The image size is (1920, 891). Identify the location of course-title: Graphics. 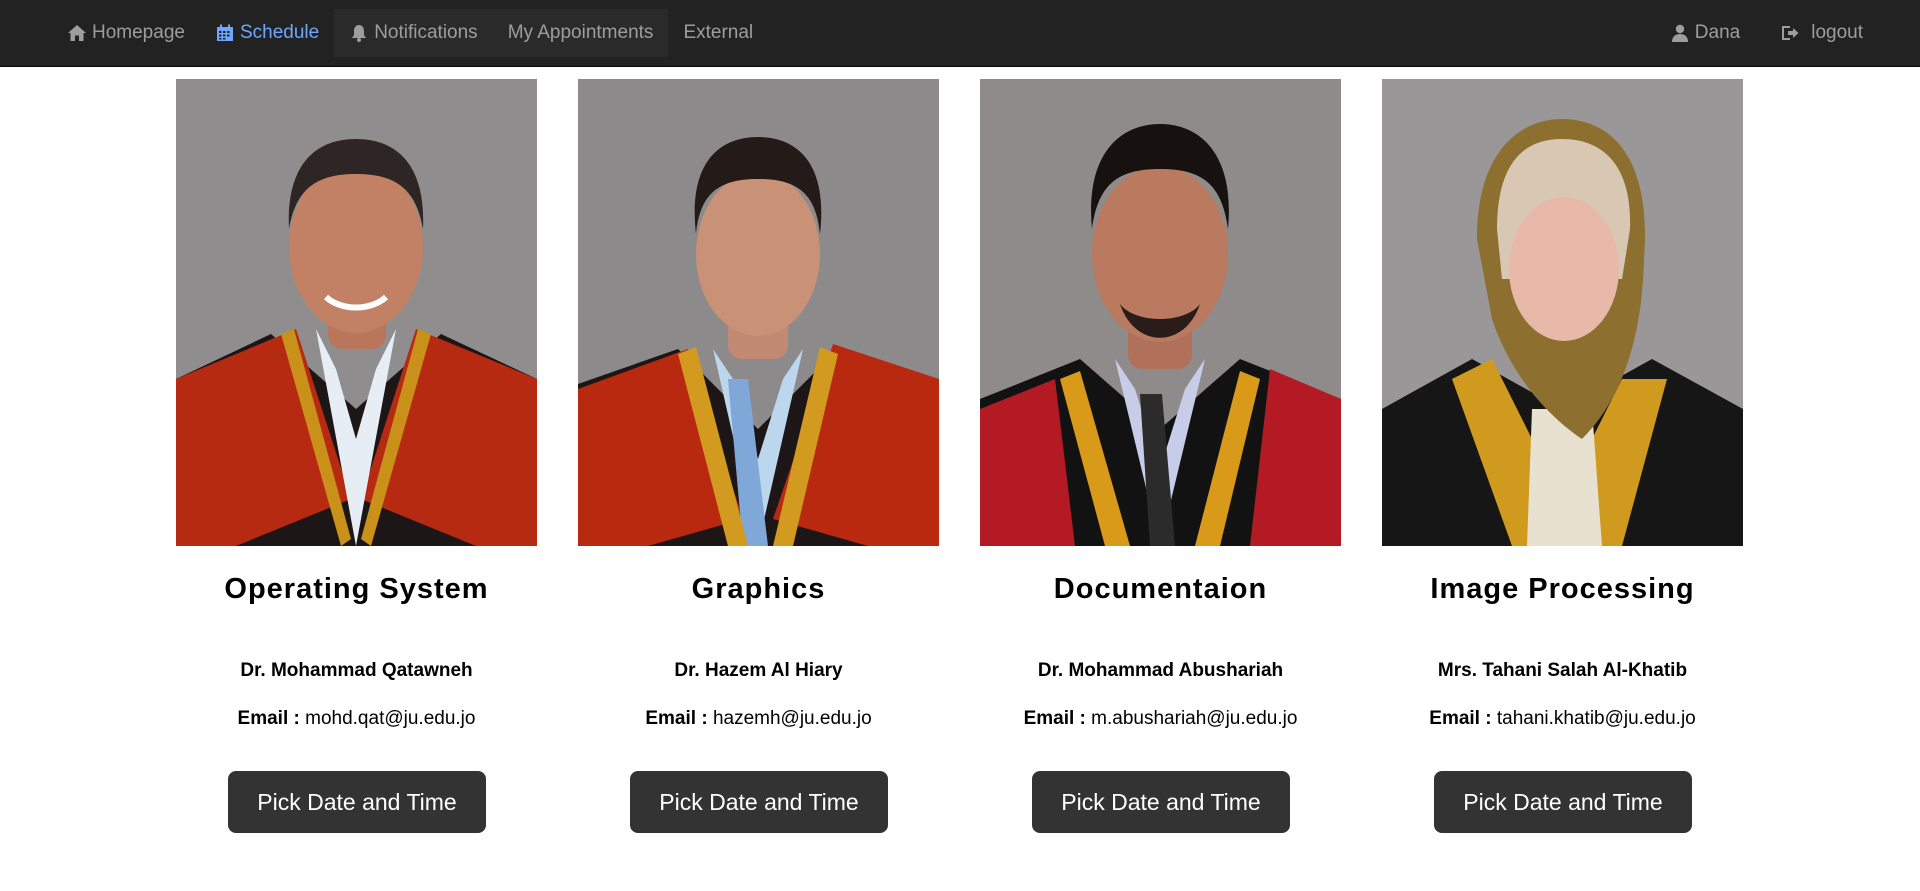
(758, 589).